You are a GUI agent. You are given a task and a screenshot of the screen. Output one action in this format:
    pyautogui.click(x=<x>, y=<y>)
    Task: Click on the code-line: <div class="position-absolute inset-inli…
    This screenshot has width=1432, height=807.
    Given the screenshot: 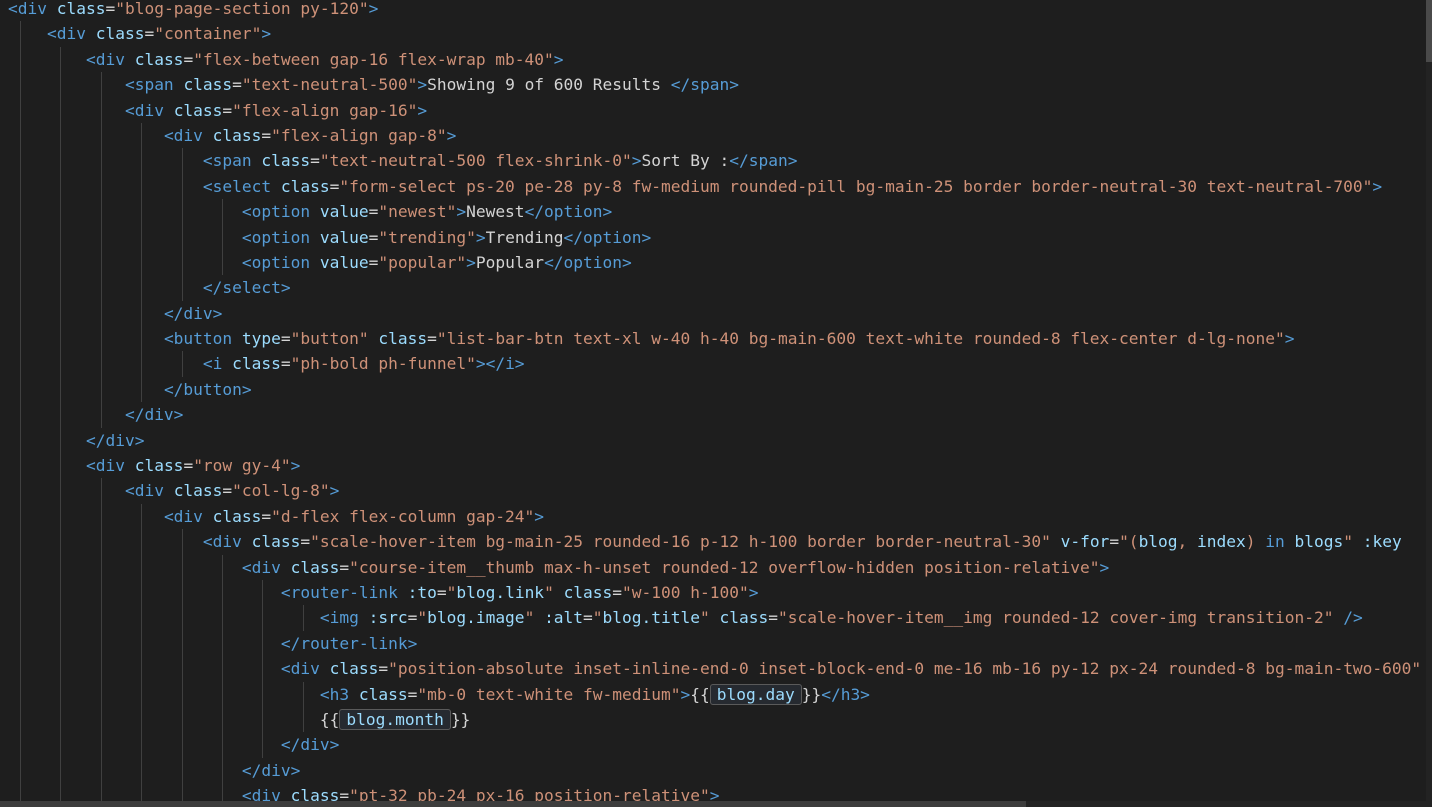 What is the action you would take?
    pyautogui.click(x=717, y=669)
    